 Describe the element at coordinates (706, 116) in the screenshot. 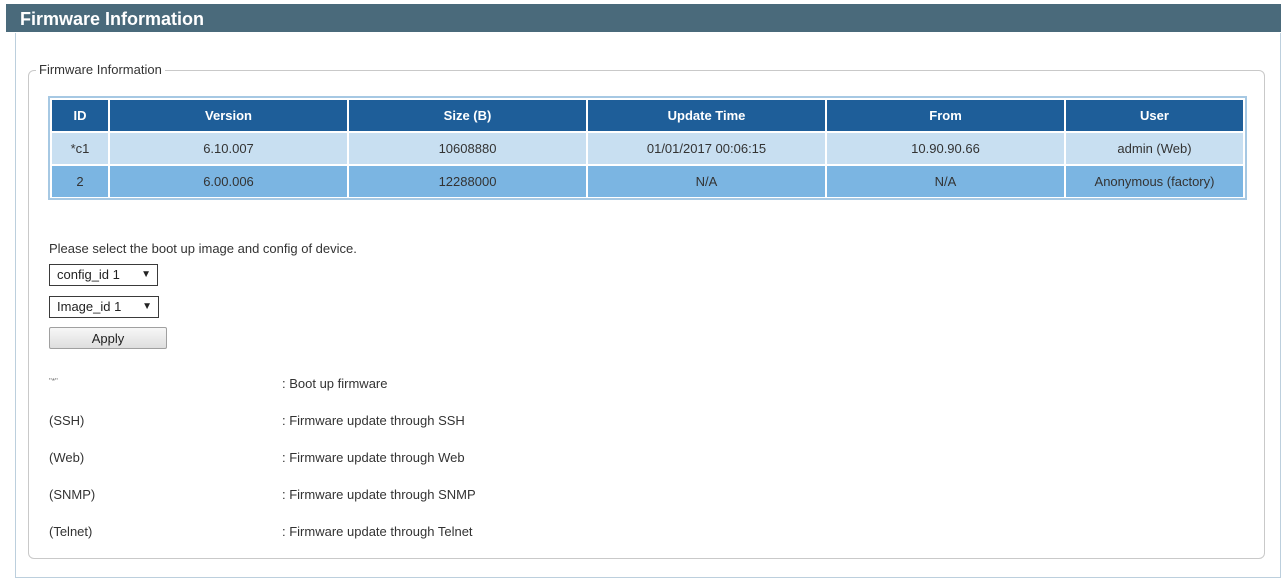

I see `column-header-update-time: Update Time` at that location.